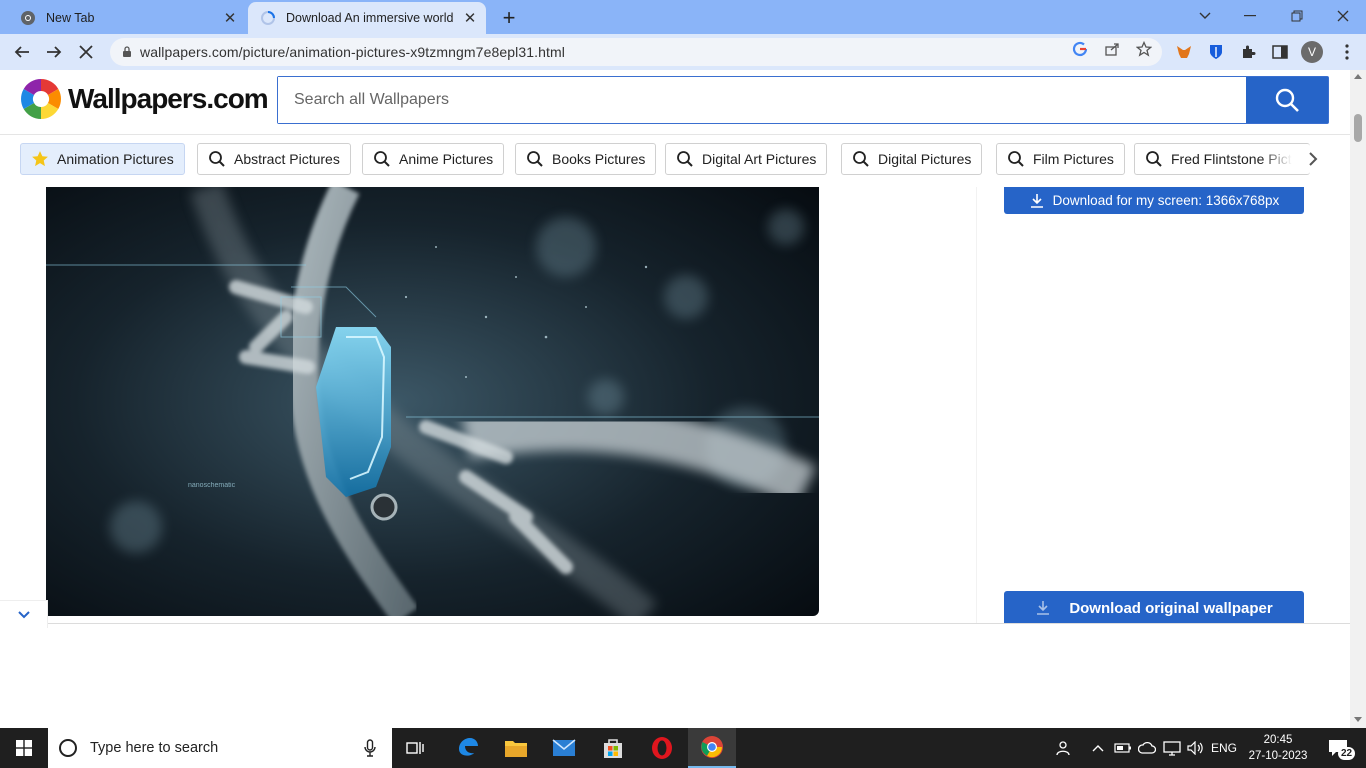 The width and height of the screenshot is (1366, 768). I want to click on lock-icon, so click(127, 52).